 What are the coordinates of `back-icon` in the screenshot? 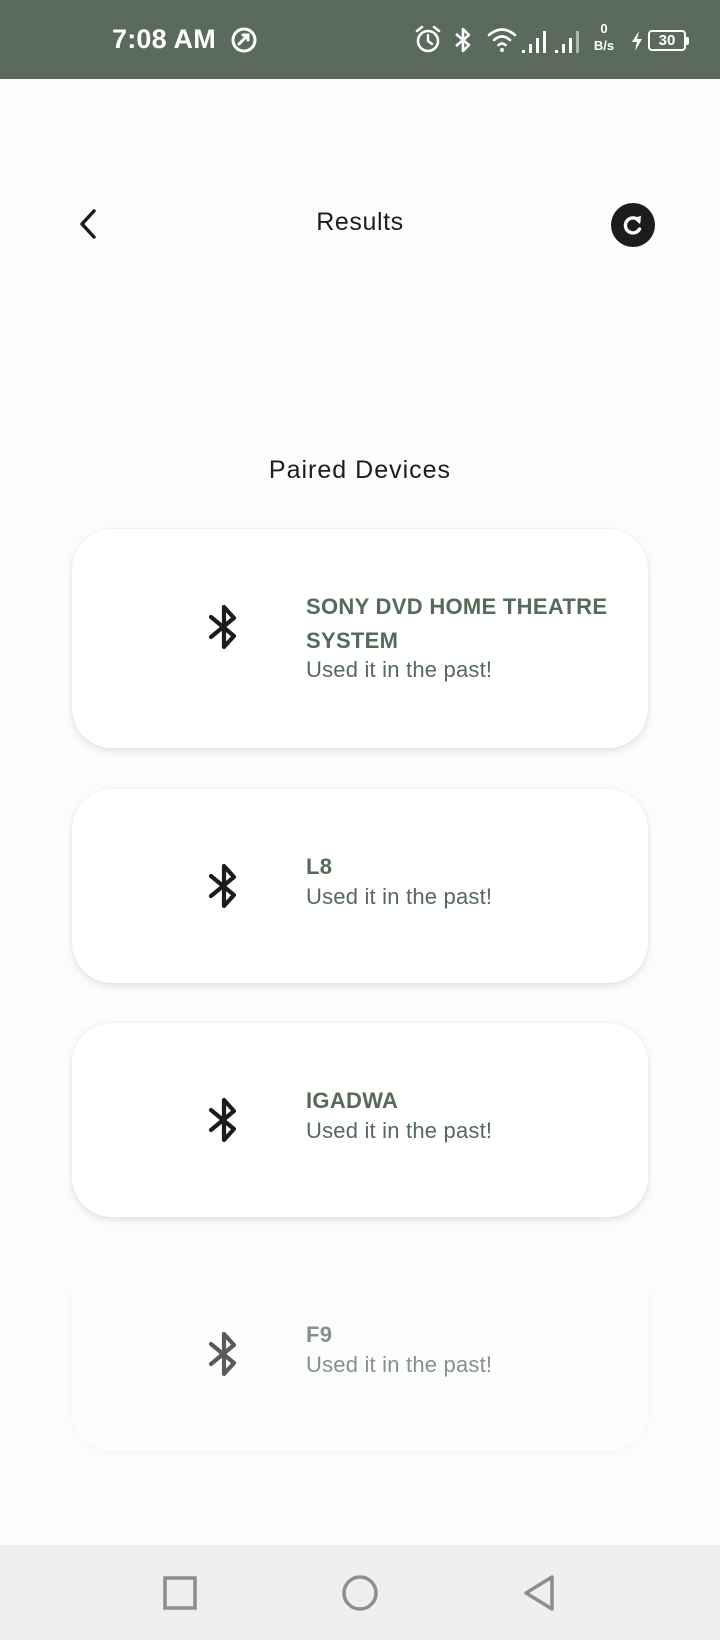 It's located at (539, 1593).